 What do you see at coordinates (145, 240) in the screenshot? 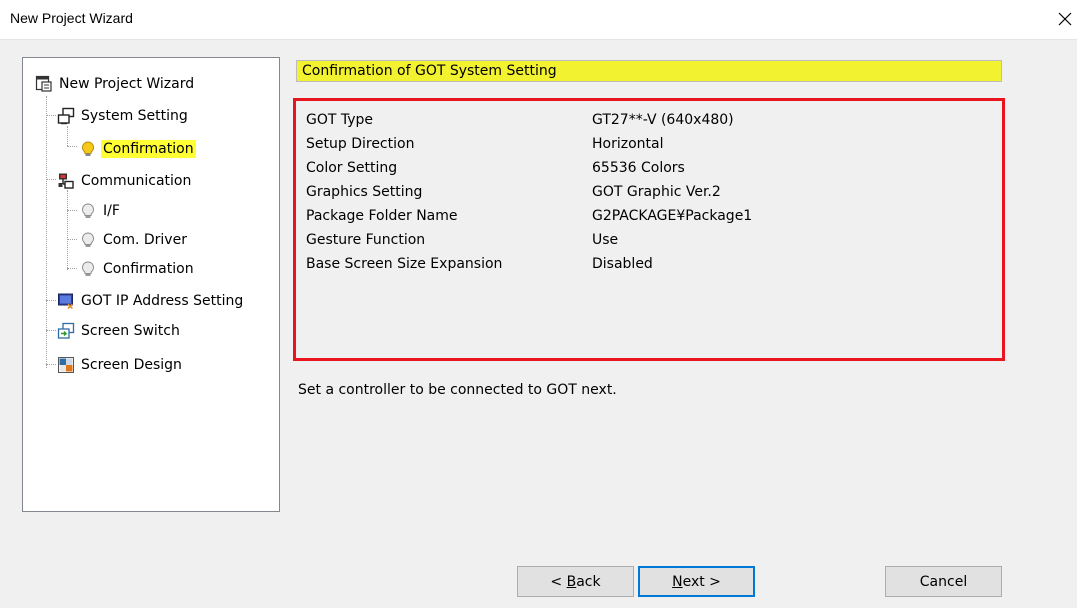
I see `tree-item-label: Com. Driver` at bounding box center [145, 240].